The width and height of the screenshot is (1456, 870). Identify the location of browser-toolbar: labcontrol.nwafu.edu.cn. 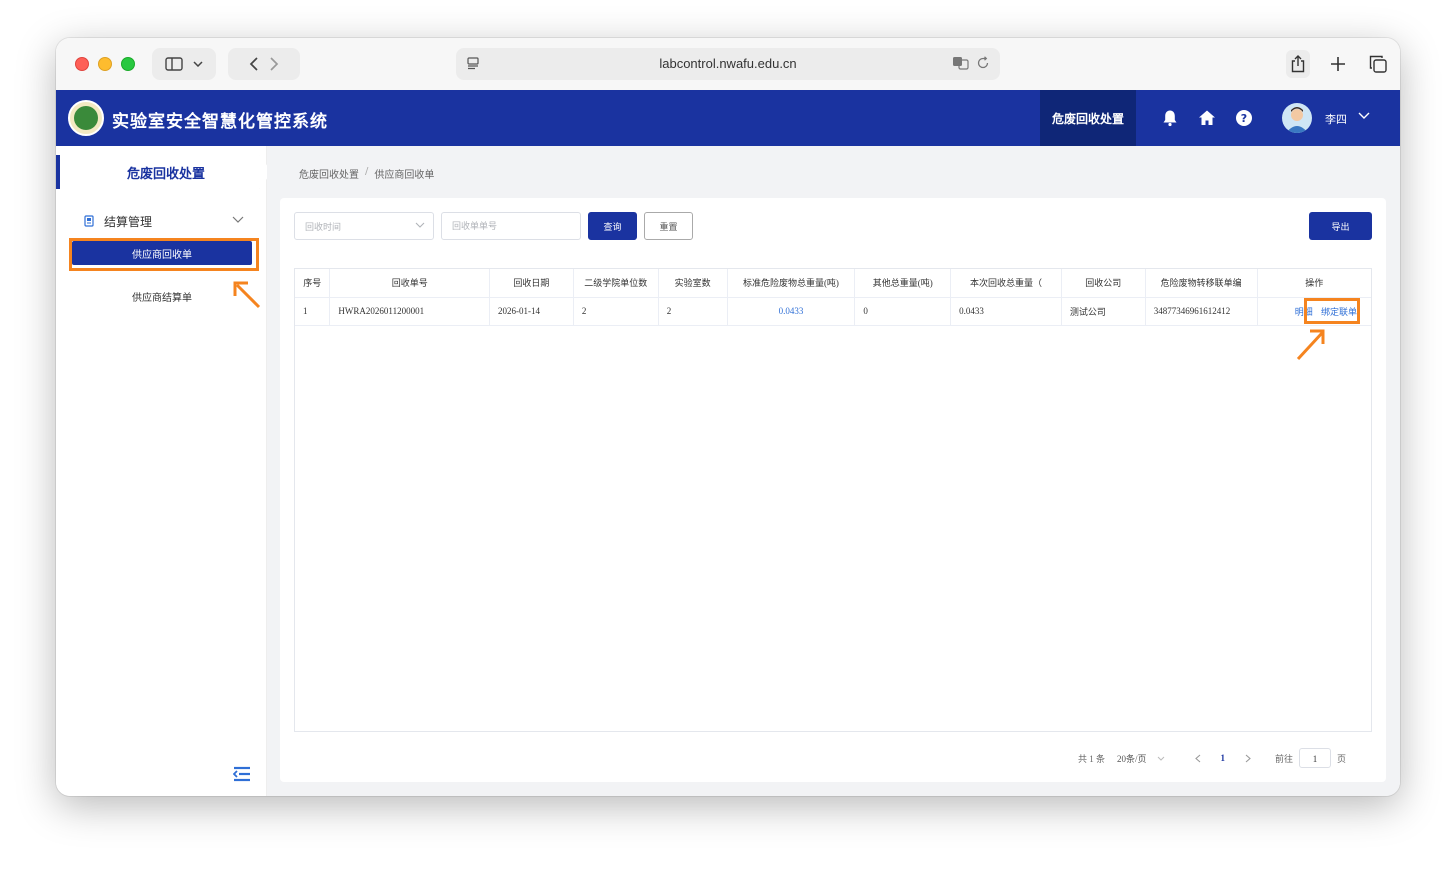
(728, 64).